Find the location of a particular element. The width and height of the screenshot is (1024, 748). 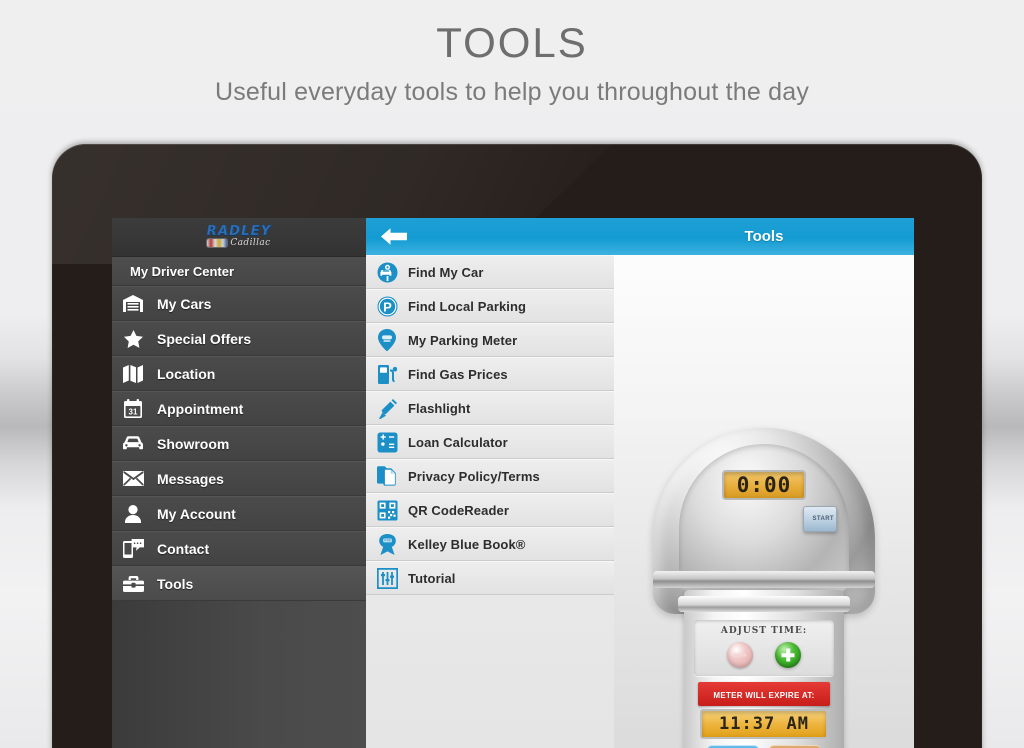

toolbox-icon is located at coordinates (133, 584).